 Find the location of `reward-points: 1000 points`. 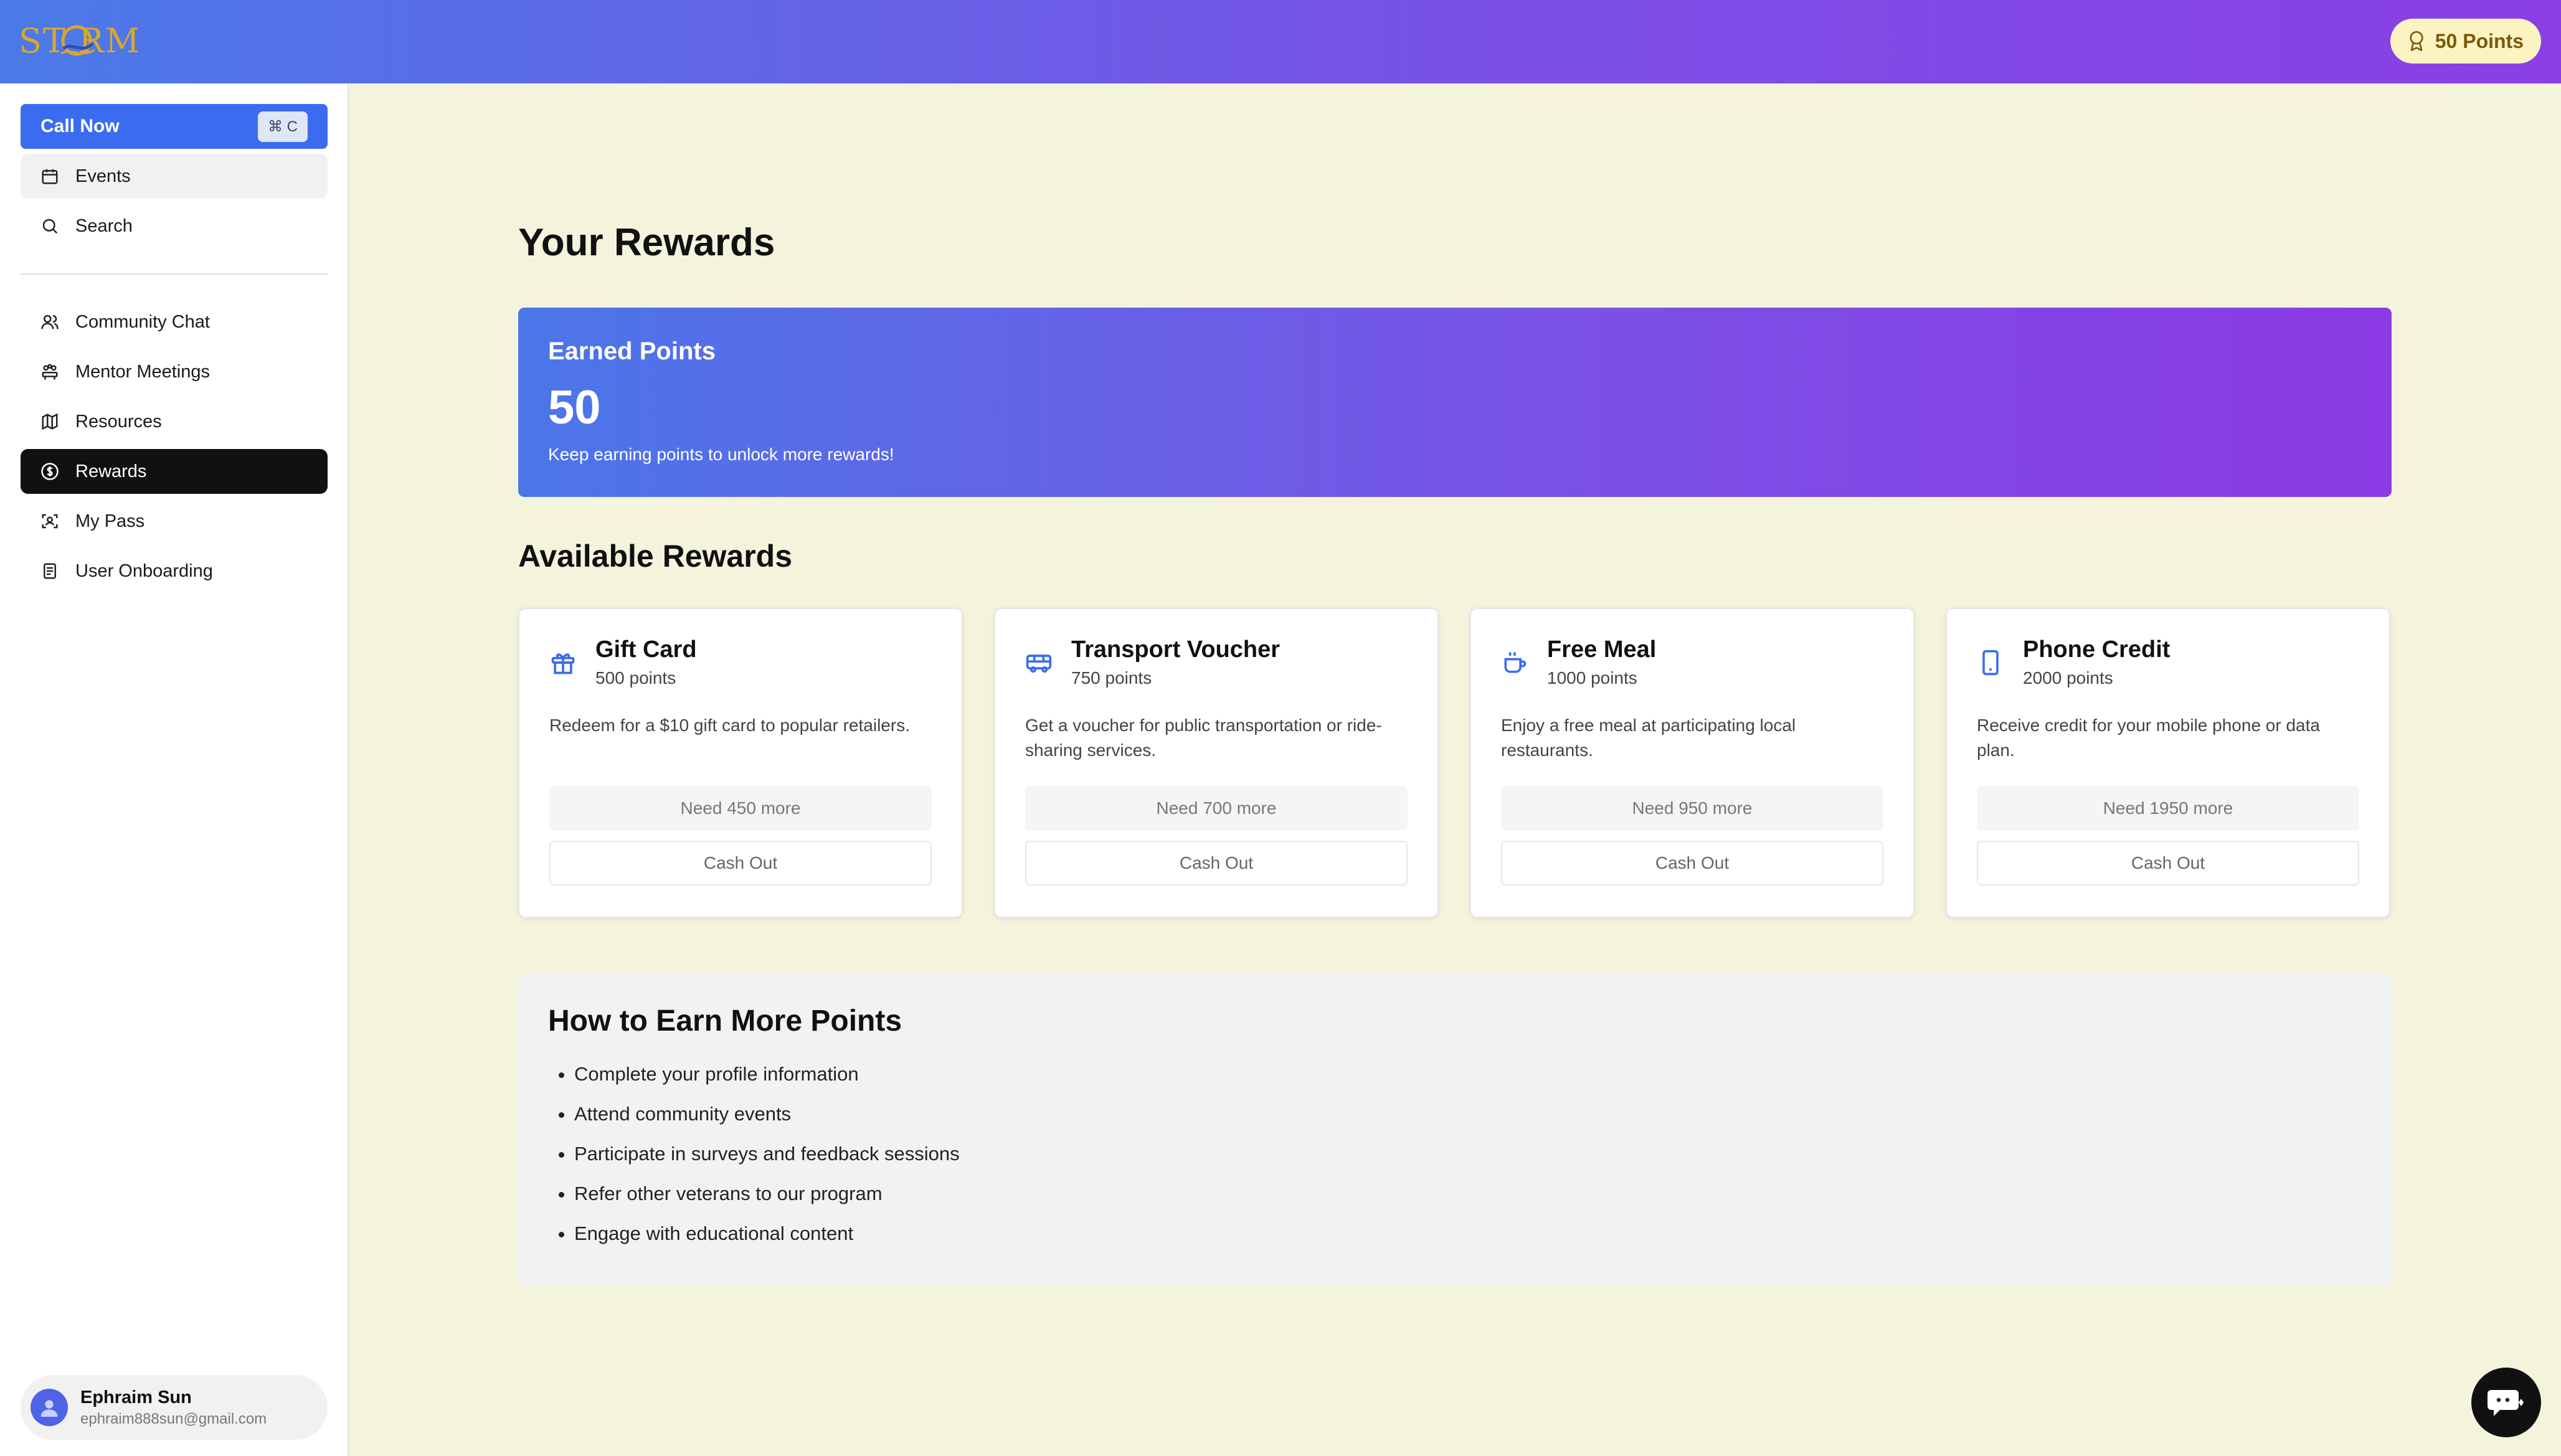

reward-points: 1000 points is located at coordinates (1592, 678).